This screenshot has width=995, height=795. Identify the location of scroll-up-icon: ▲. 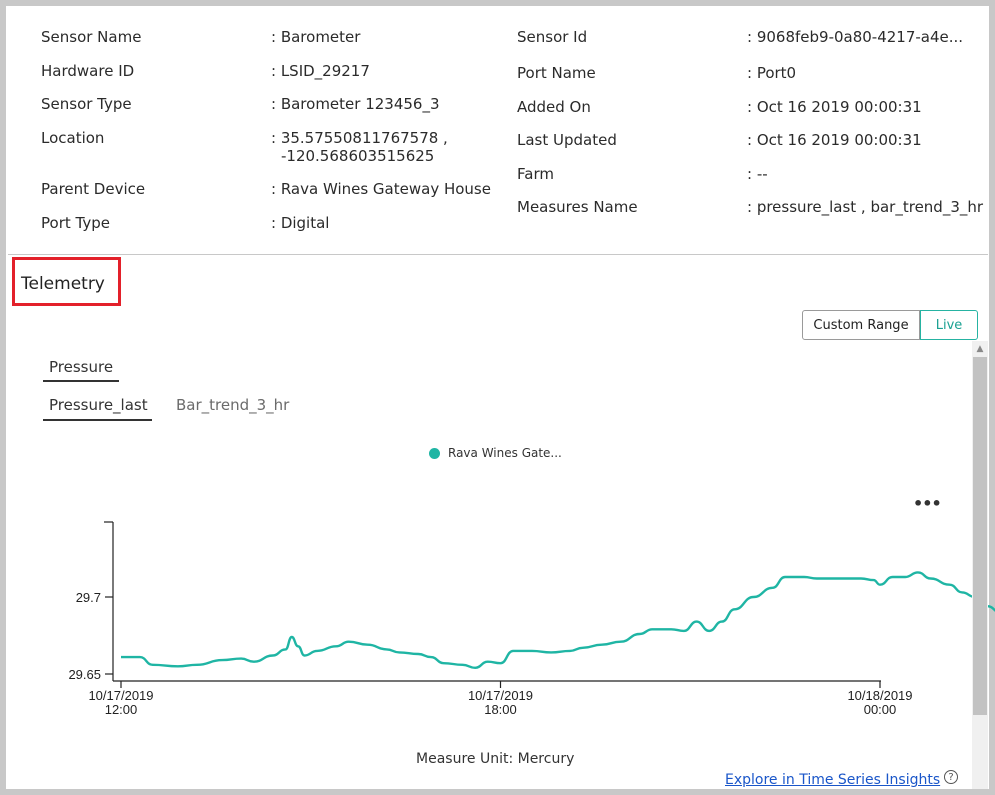
(980, 349).